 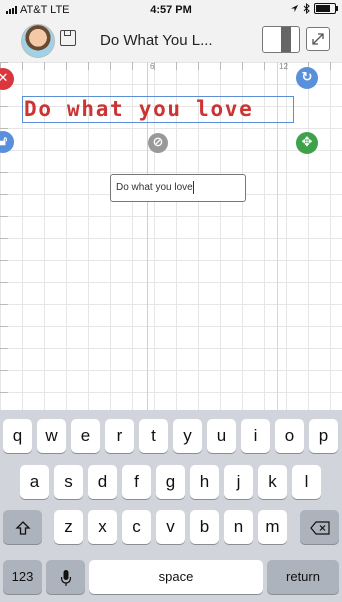 I want to click on location-icon, so click(x=294, y=8).